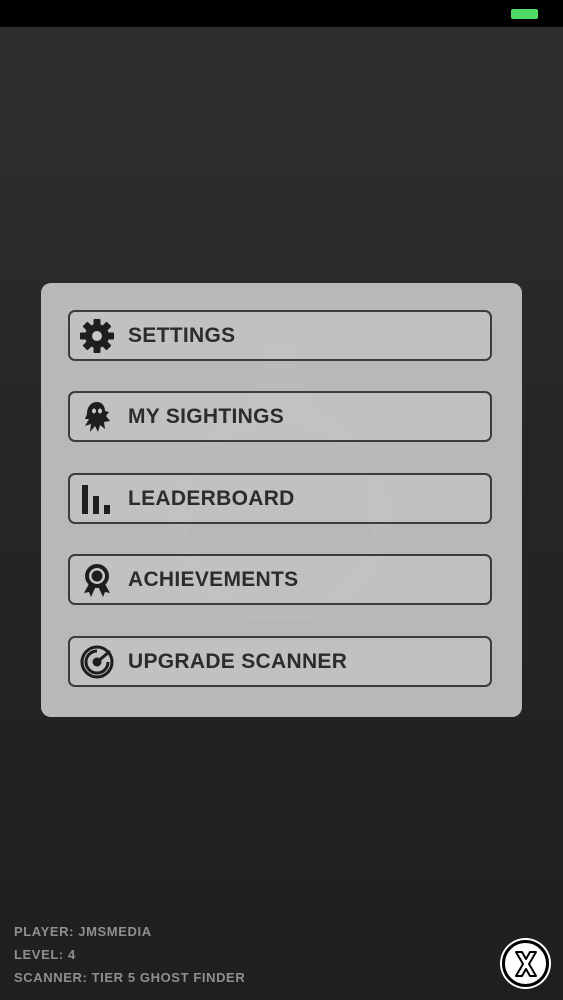  I want to click on radar-icon, so click(97, 662).